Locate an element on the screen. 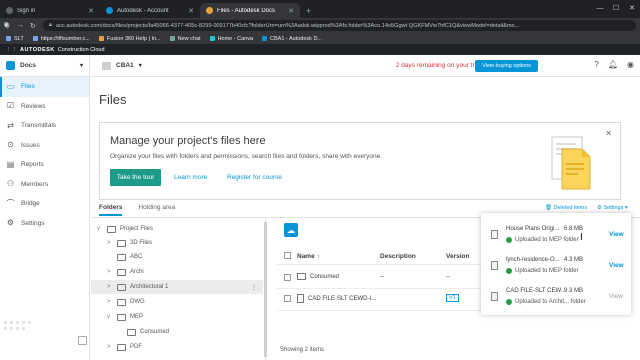 The image size is (640, 360). new-tab-button: + is located at coordinates (308, 10).